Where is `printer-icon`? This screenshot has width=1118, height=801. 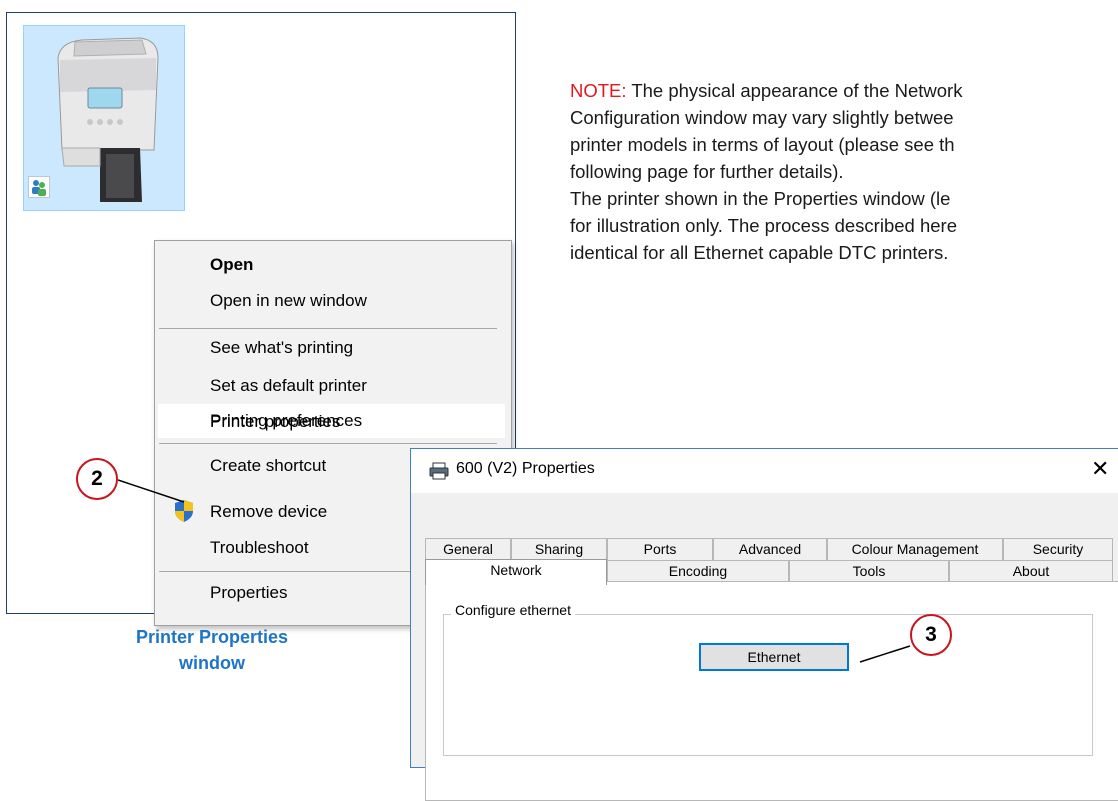
printer-icon is located at coordinates (108, 119).